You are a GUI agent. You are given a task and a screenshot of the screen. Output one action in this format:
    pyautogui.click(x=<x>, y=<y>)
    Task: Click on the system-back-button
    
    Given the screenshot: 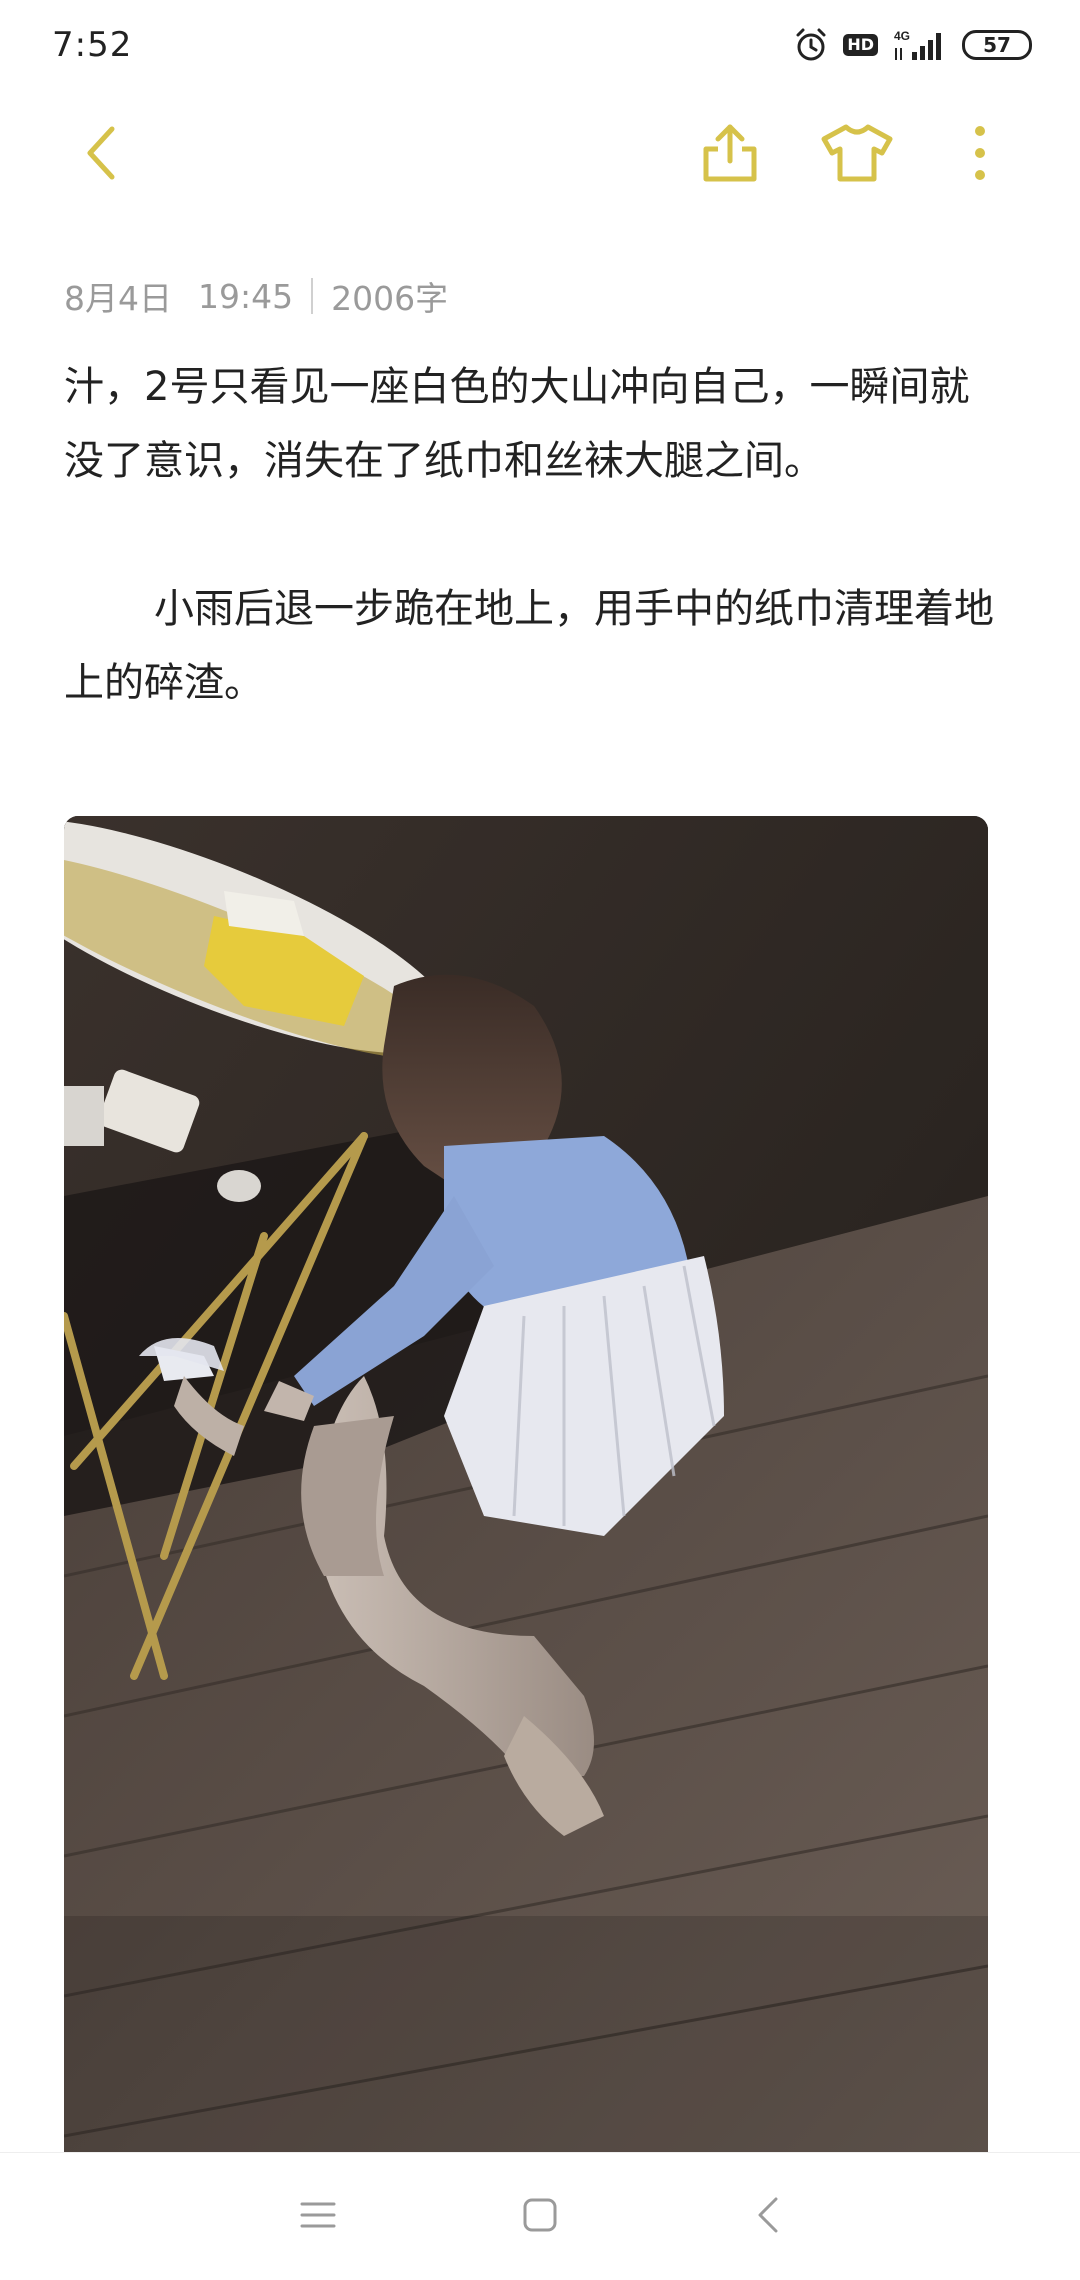 What is the action you would take?
    pyautogui.click(x=768, y=2216)
    